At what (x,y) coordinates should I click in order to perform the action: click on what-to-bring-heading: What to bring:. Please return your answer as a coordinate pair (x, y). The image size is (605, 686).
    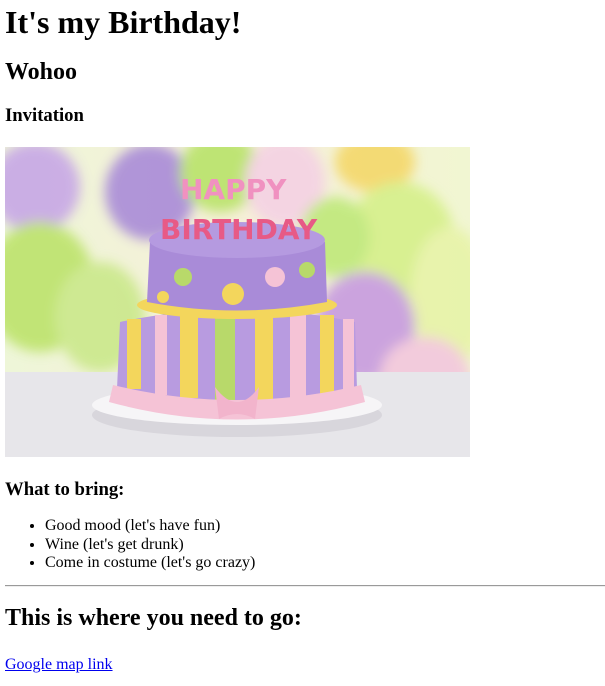
    Looking at the image, I should click on (65, 489).